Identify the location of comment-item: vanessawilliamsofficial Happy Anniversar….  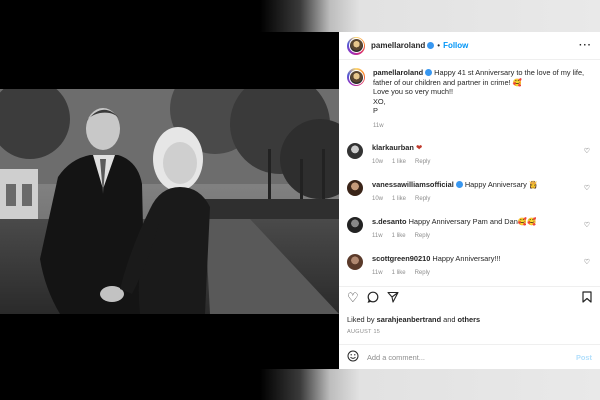
(468, 192).